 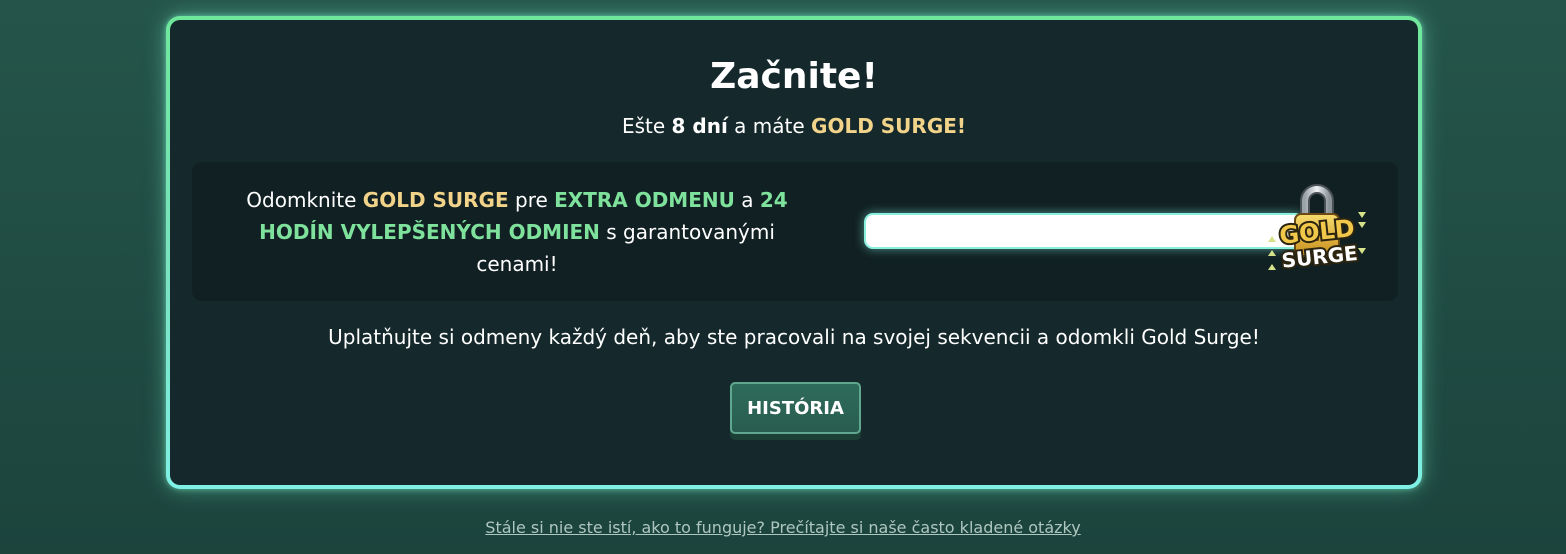 What do you see at coordinates (1318, 243) in the screenshot?
I see `gold-surge-logo-text: GOLD SURGE` at bounding box center [1318, 243].